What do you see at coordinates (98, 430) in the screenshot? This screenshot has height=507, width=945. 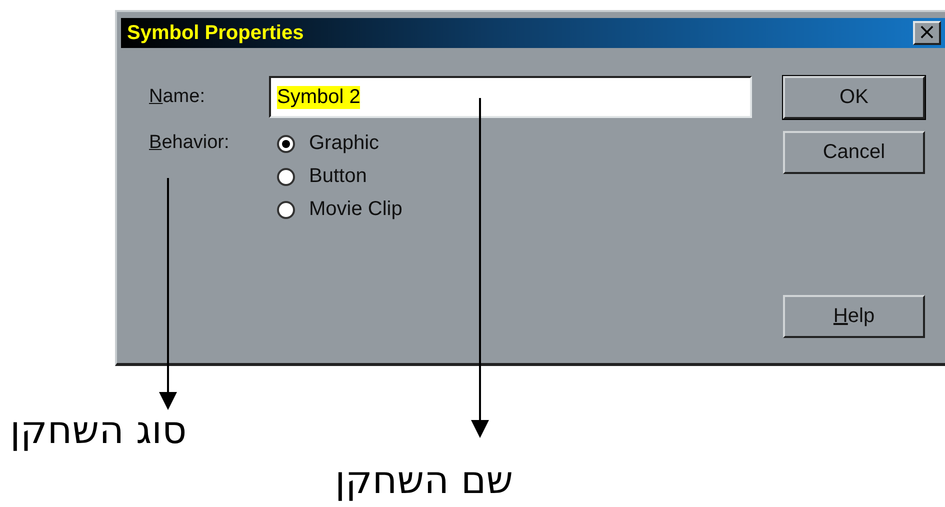 I see `annotation-text: סוג השחקן` at bounding box center [98, 430].